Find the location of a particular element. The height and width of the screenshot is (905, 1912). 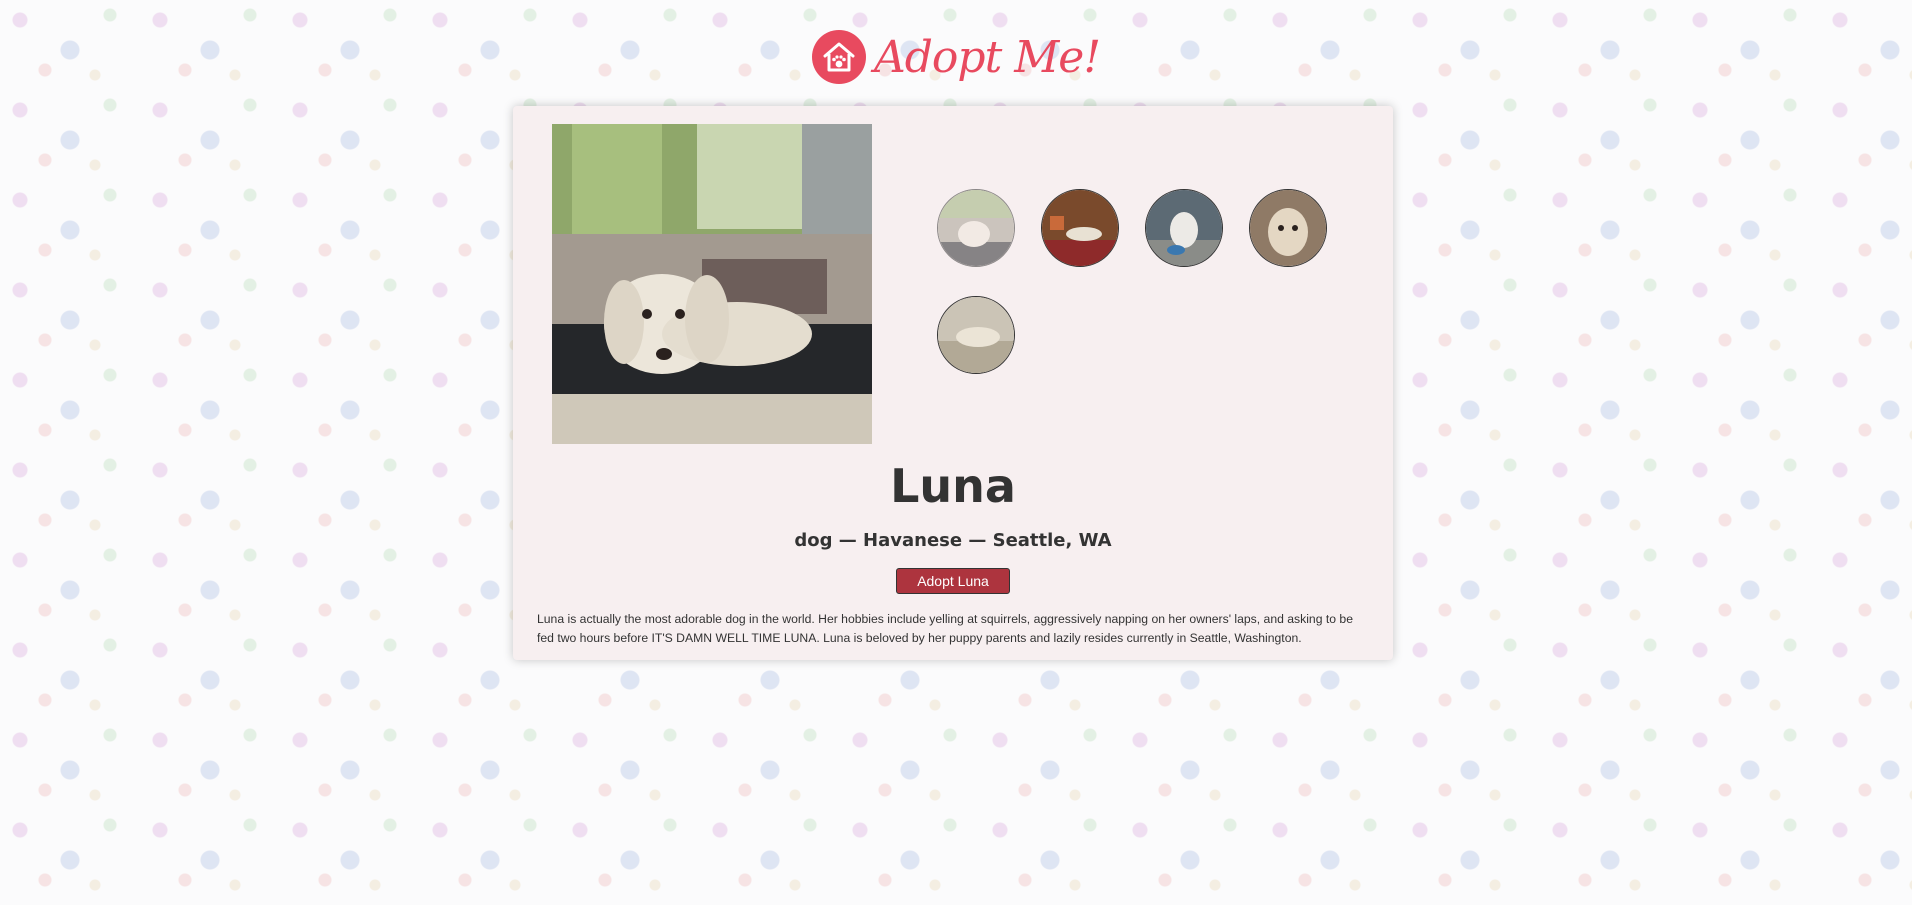

pet-subtitle: dog — Havanese — Seattle, WA is located at coordinates (953, 540).